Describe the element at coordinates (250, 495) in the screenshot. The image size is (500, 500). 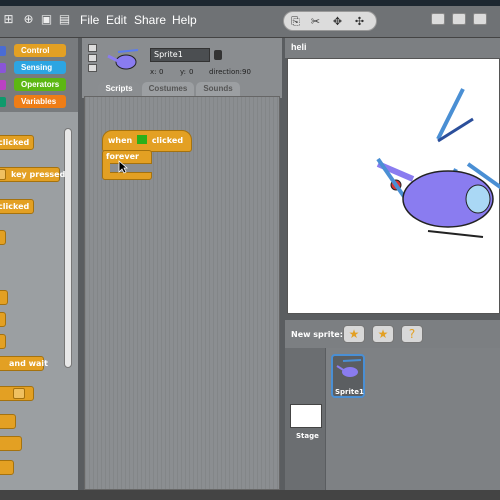
I see `taskbar` at that location.